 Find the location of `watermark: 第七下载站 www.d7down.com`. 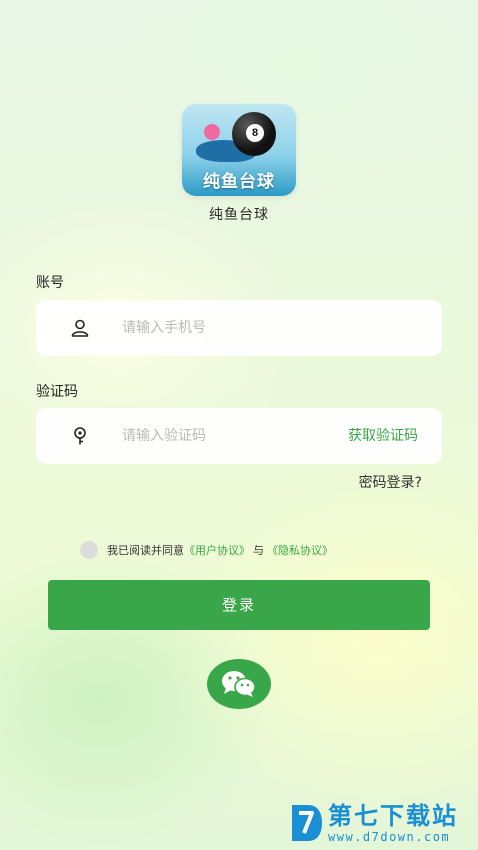

watermark: 第七下载站 www.d7down.com is located at coordinates (373, 823).